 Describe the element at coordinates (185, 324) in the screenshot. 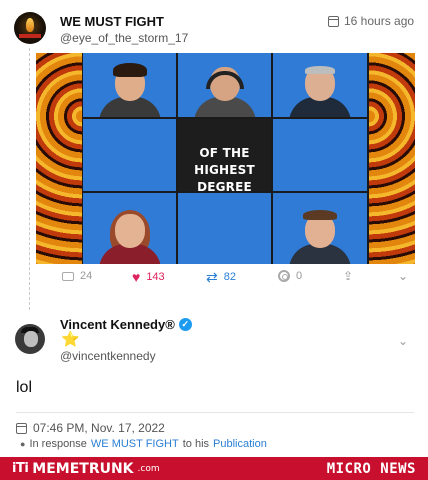

I see `verified-icon: ✓` at that location.